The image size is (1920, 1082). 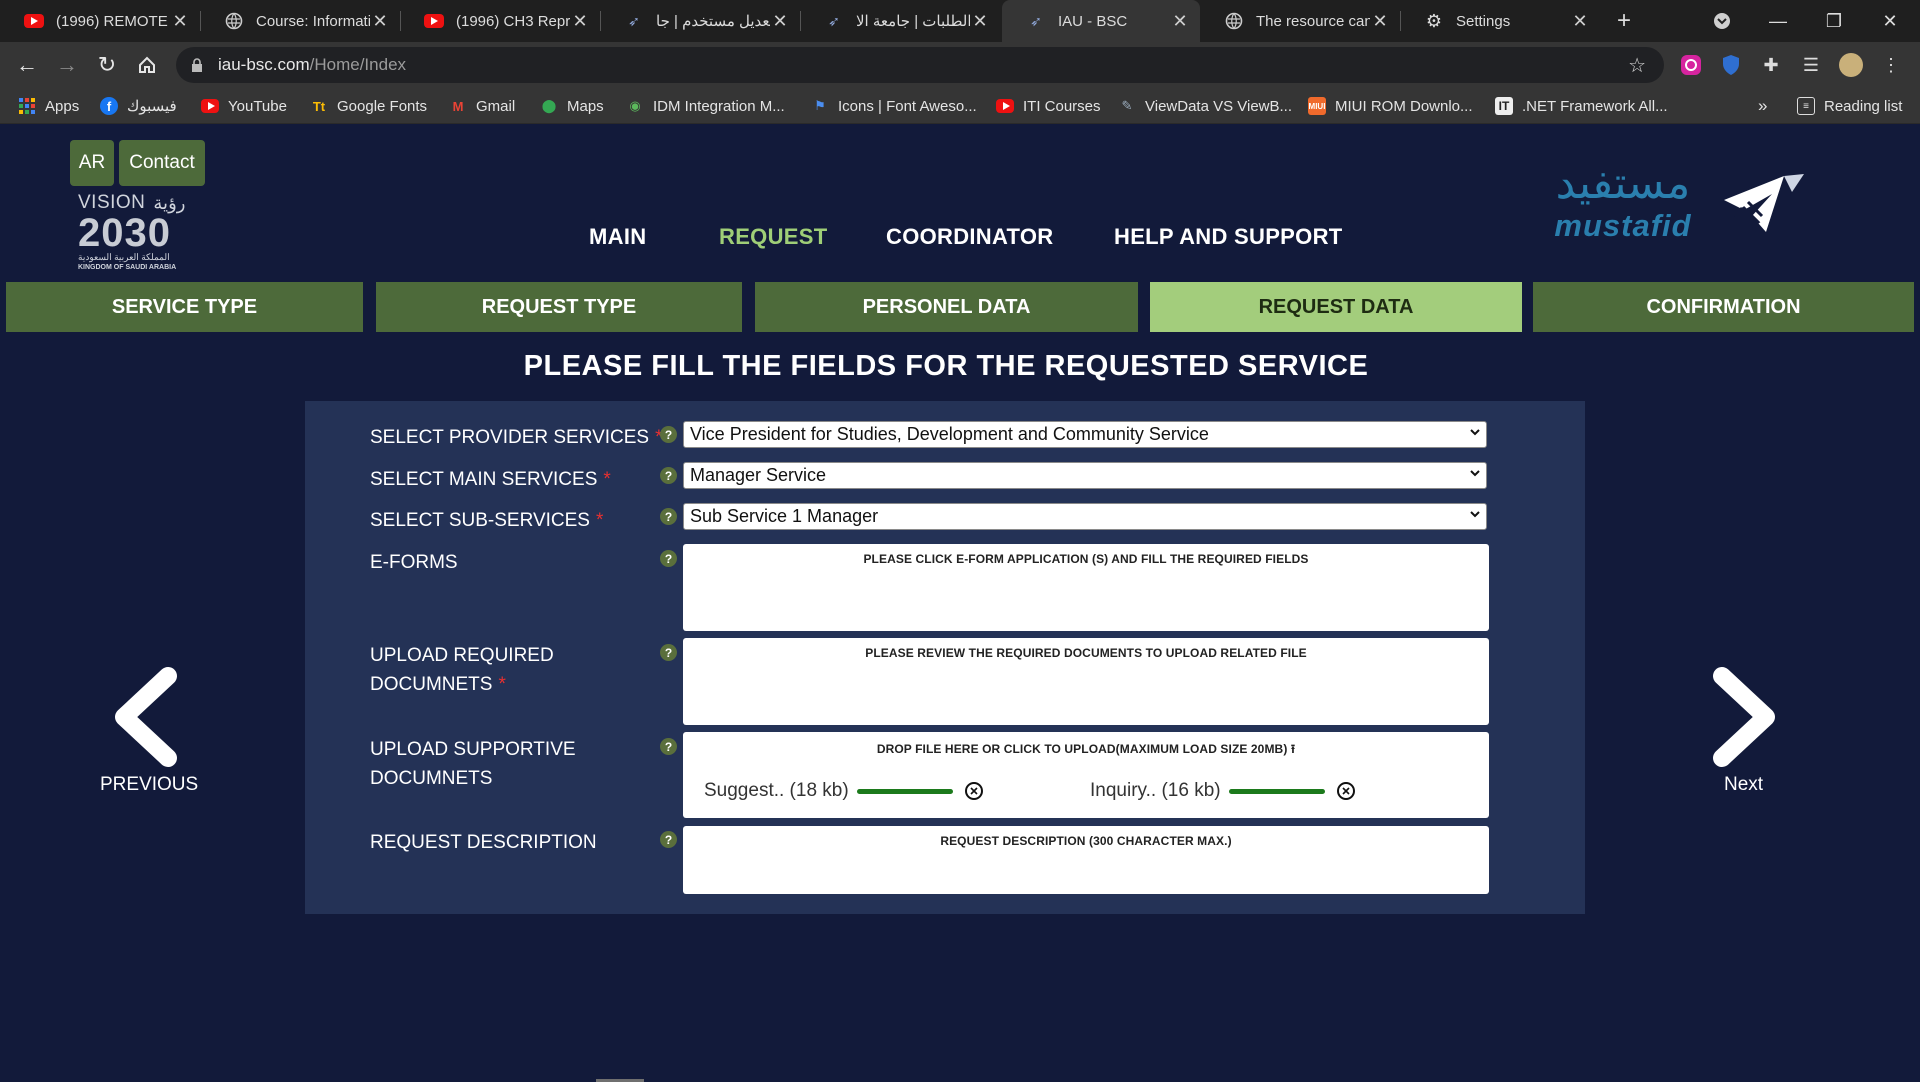 I want to click on media-queue-icon: ☰, so click(x=1811, y=65).